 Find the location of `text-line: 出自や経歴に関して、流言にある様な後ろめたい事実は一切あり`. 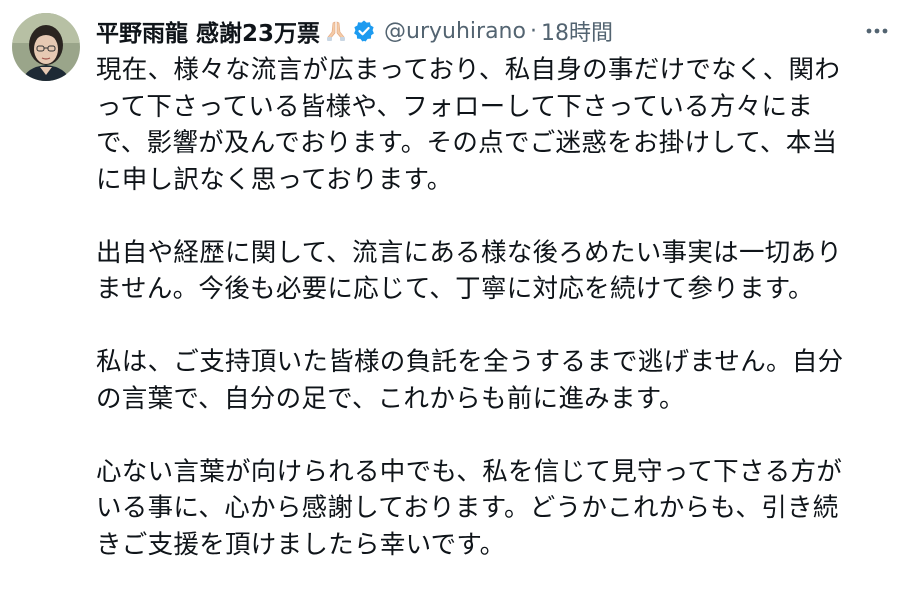

text-line: 出自や経歴に関して、流言にある様な後ろめたい事実は一切あり is located at coordinates (469, 252).